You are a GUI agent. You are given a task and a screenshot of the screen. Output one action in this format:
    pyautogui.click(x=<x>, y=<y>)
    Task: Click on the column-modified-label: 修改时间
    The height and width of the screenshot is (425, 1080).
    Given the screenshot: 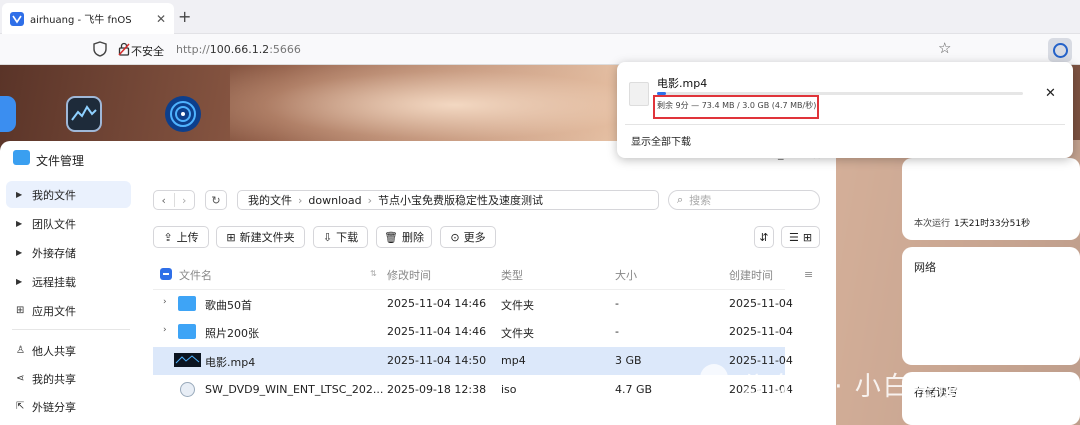 What is the action you would take?
    pyautogui.click(x=409, y=275)
    